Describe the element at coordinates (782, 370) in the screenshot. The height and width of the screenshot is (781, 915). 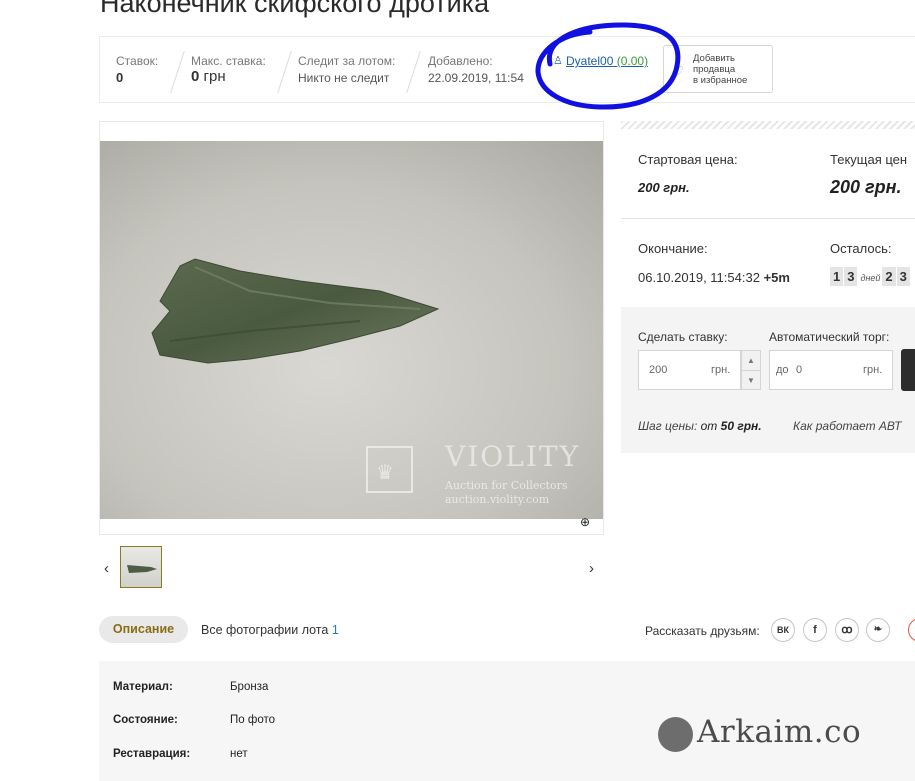
I see `auto-bid-prefix: до` at that location.